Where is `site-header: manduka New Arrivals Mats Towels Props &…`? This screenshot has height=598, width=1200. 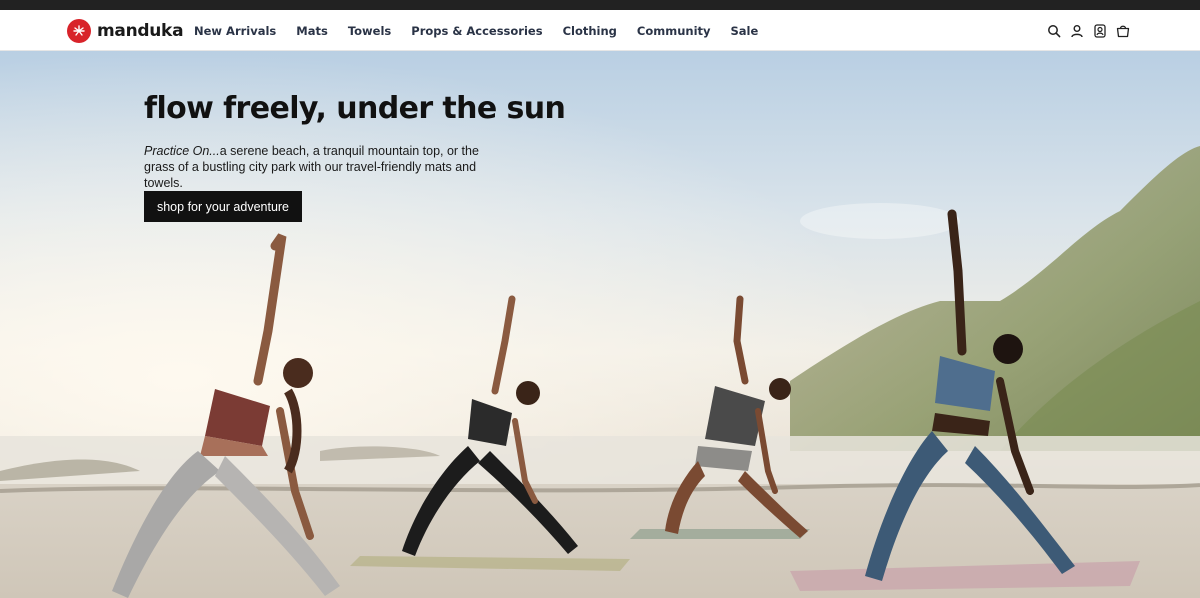
site-header: manduka New Arrivals Mats Towels Props &… is located at coordinates (600, 30).